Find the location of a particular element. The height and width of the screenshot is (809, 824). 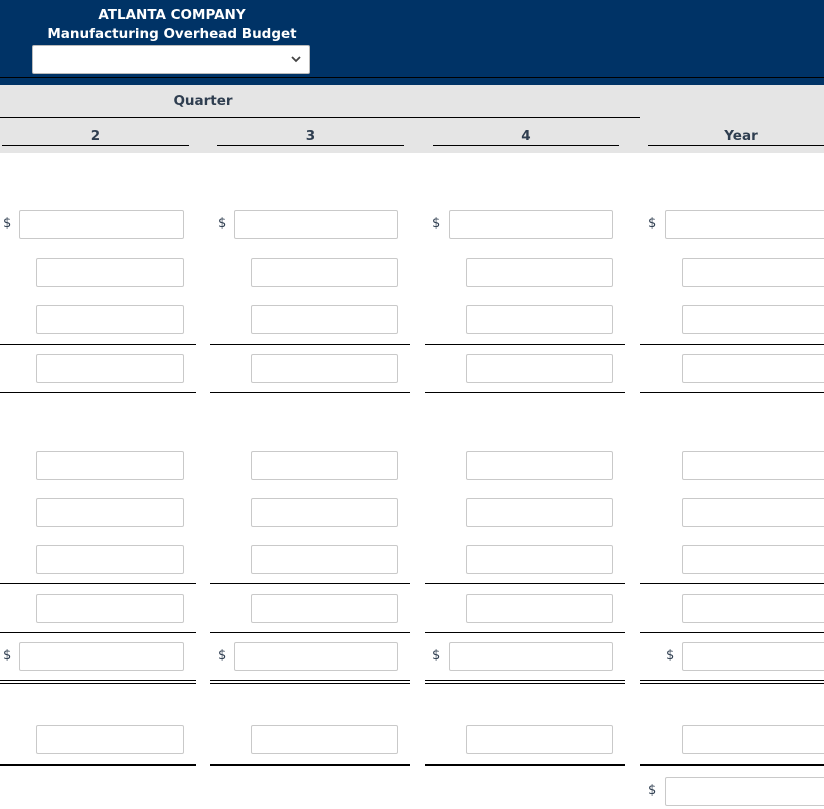

column-underline-q3 is located at coordinates (310, 145).